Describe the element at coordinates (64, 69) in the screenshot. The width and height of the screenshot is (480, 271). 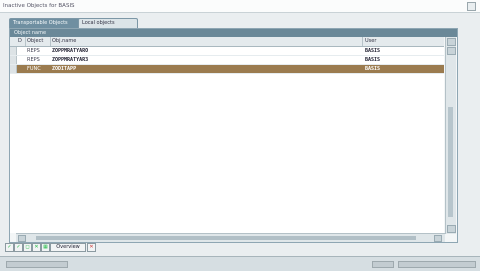
I see `cell-object-name: ZODITAPP` at that location.